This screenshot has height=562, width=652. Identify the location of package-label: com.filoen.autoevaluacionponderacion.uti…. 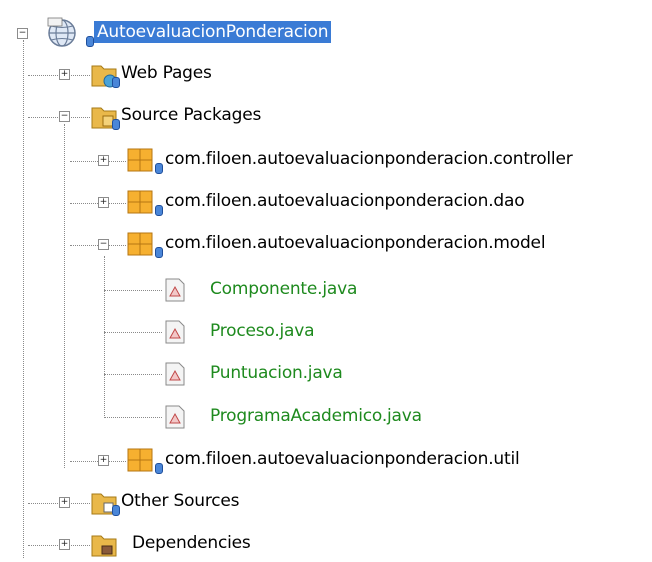
(342, 459).